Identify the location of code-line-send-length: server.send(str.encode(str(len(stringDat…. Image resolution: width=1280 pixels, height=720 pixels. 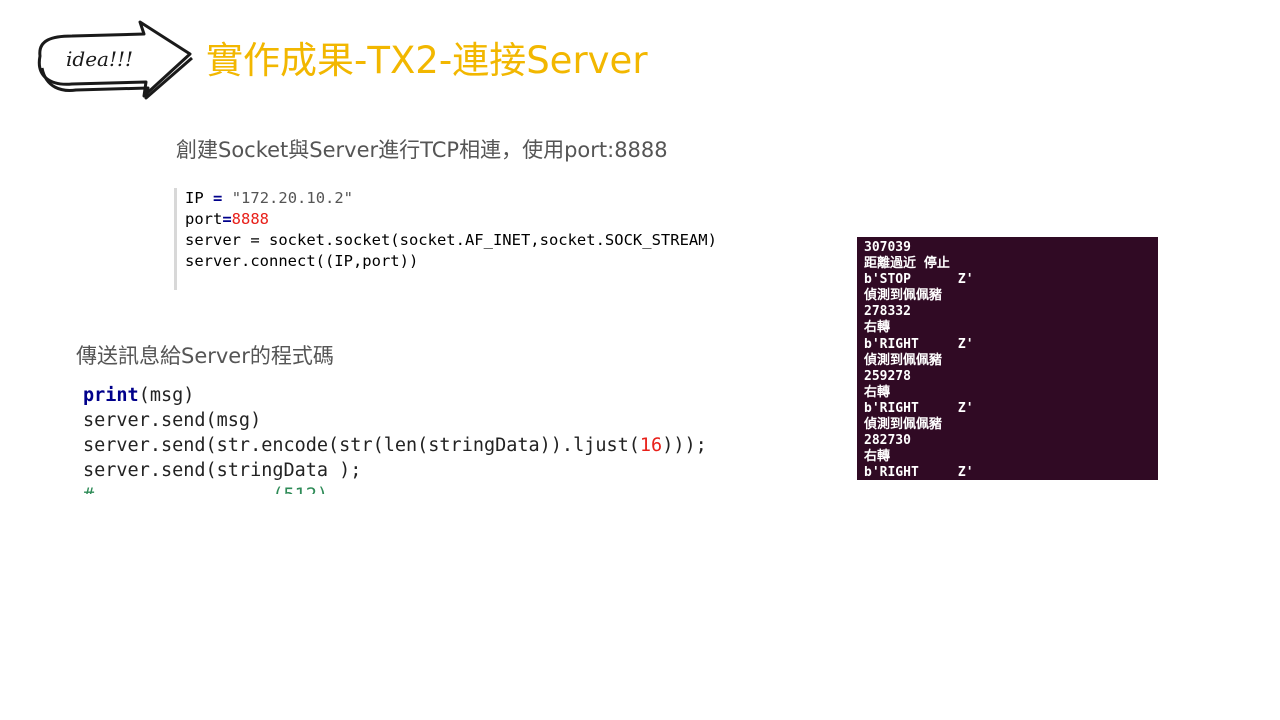
(395, 445).